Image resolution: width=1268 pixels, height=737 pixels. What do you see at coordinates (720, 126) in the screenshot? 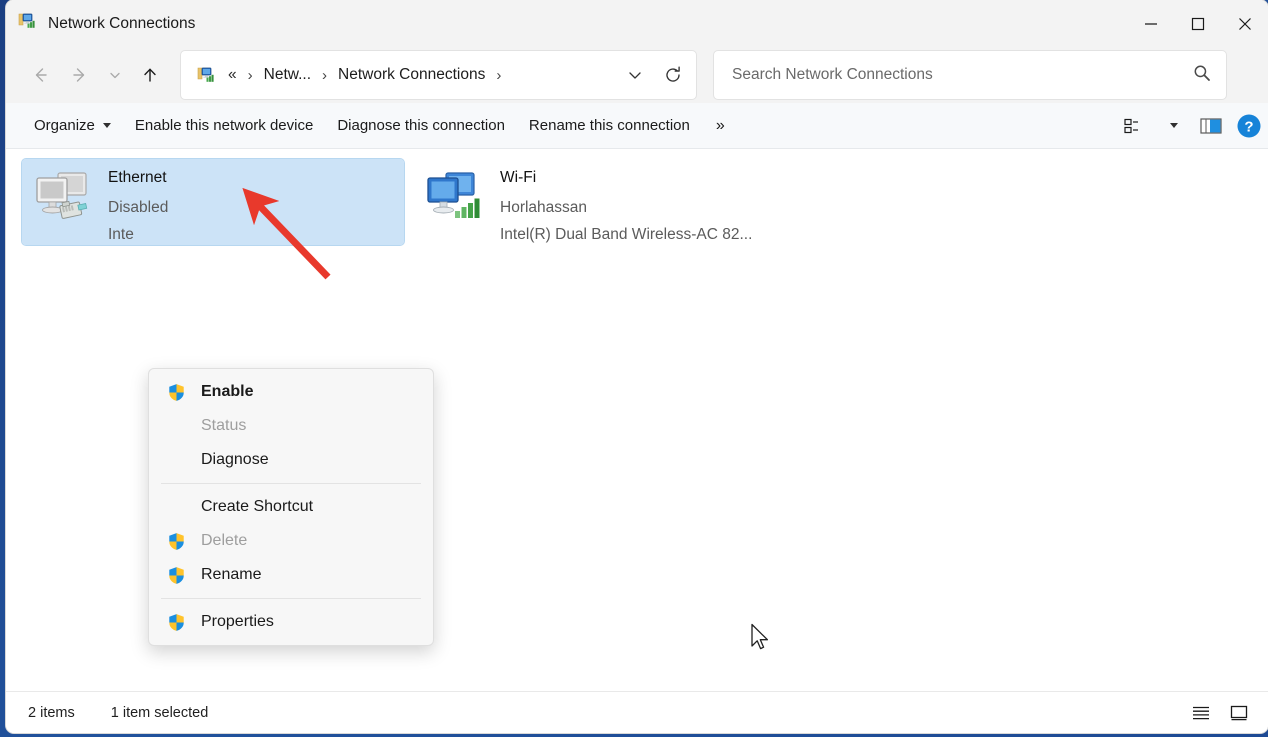
I see `command-overflow-button: »` at bounding box center [720, 126].